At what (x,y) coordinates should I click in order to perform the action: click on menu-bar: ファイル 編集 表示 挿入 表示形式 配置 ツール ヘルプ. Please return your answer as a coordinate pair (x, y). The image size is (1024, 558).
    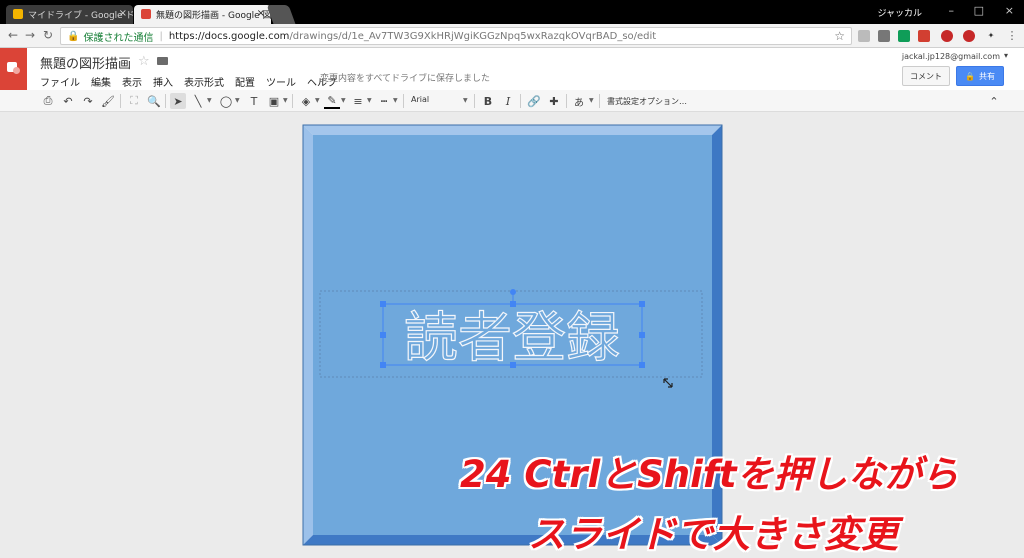
    Looking at the image, I should click on (194, 81).